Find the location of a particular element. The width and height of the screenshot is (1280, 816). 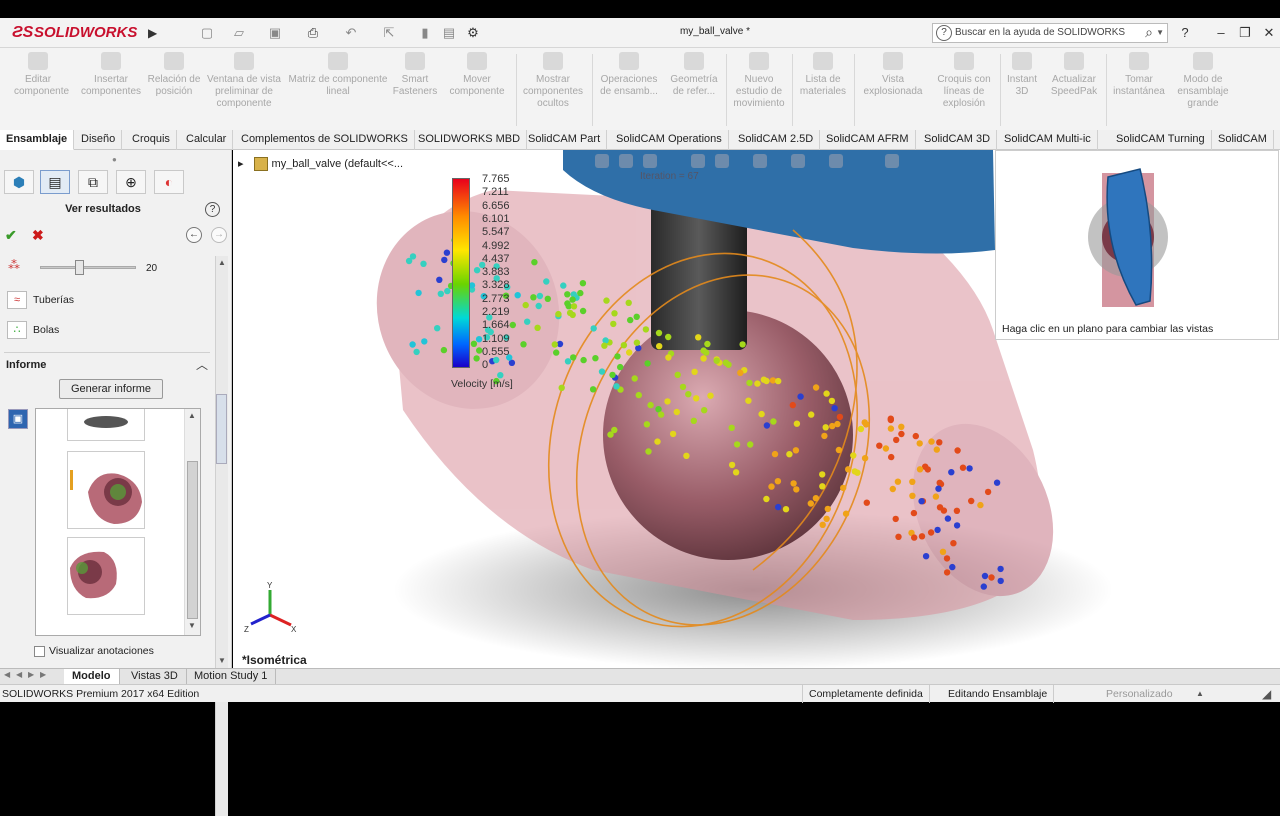

chevron-up-icon: ︿ is located at coordinates (202, 364).